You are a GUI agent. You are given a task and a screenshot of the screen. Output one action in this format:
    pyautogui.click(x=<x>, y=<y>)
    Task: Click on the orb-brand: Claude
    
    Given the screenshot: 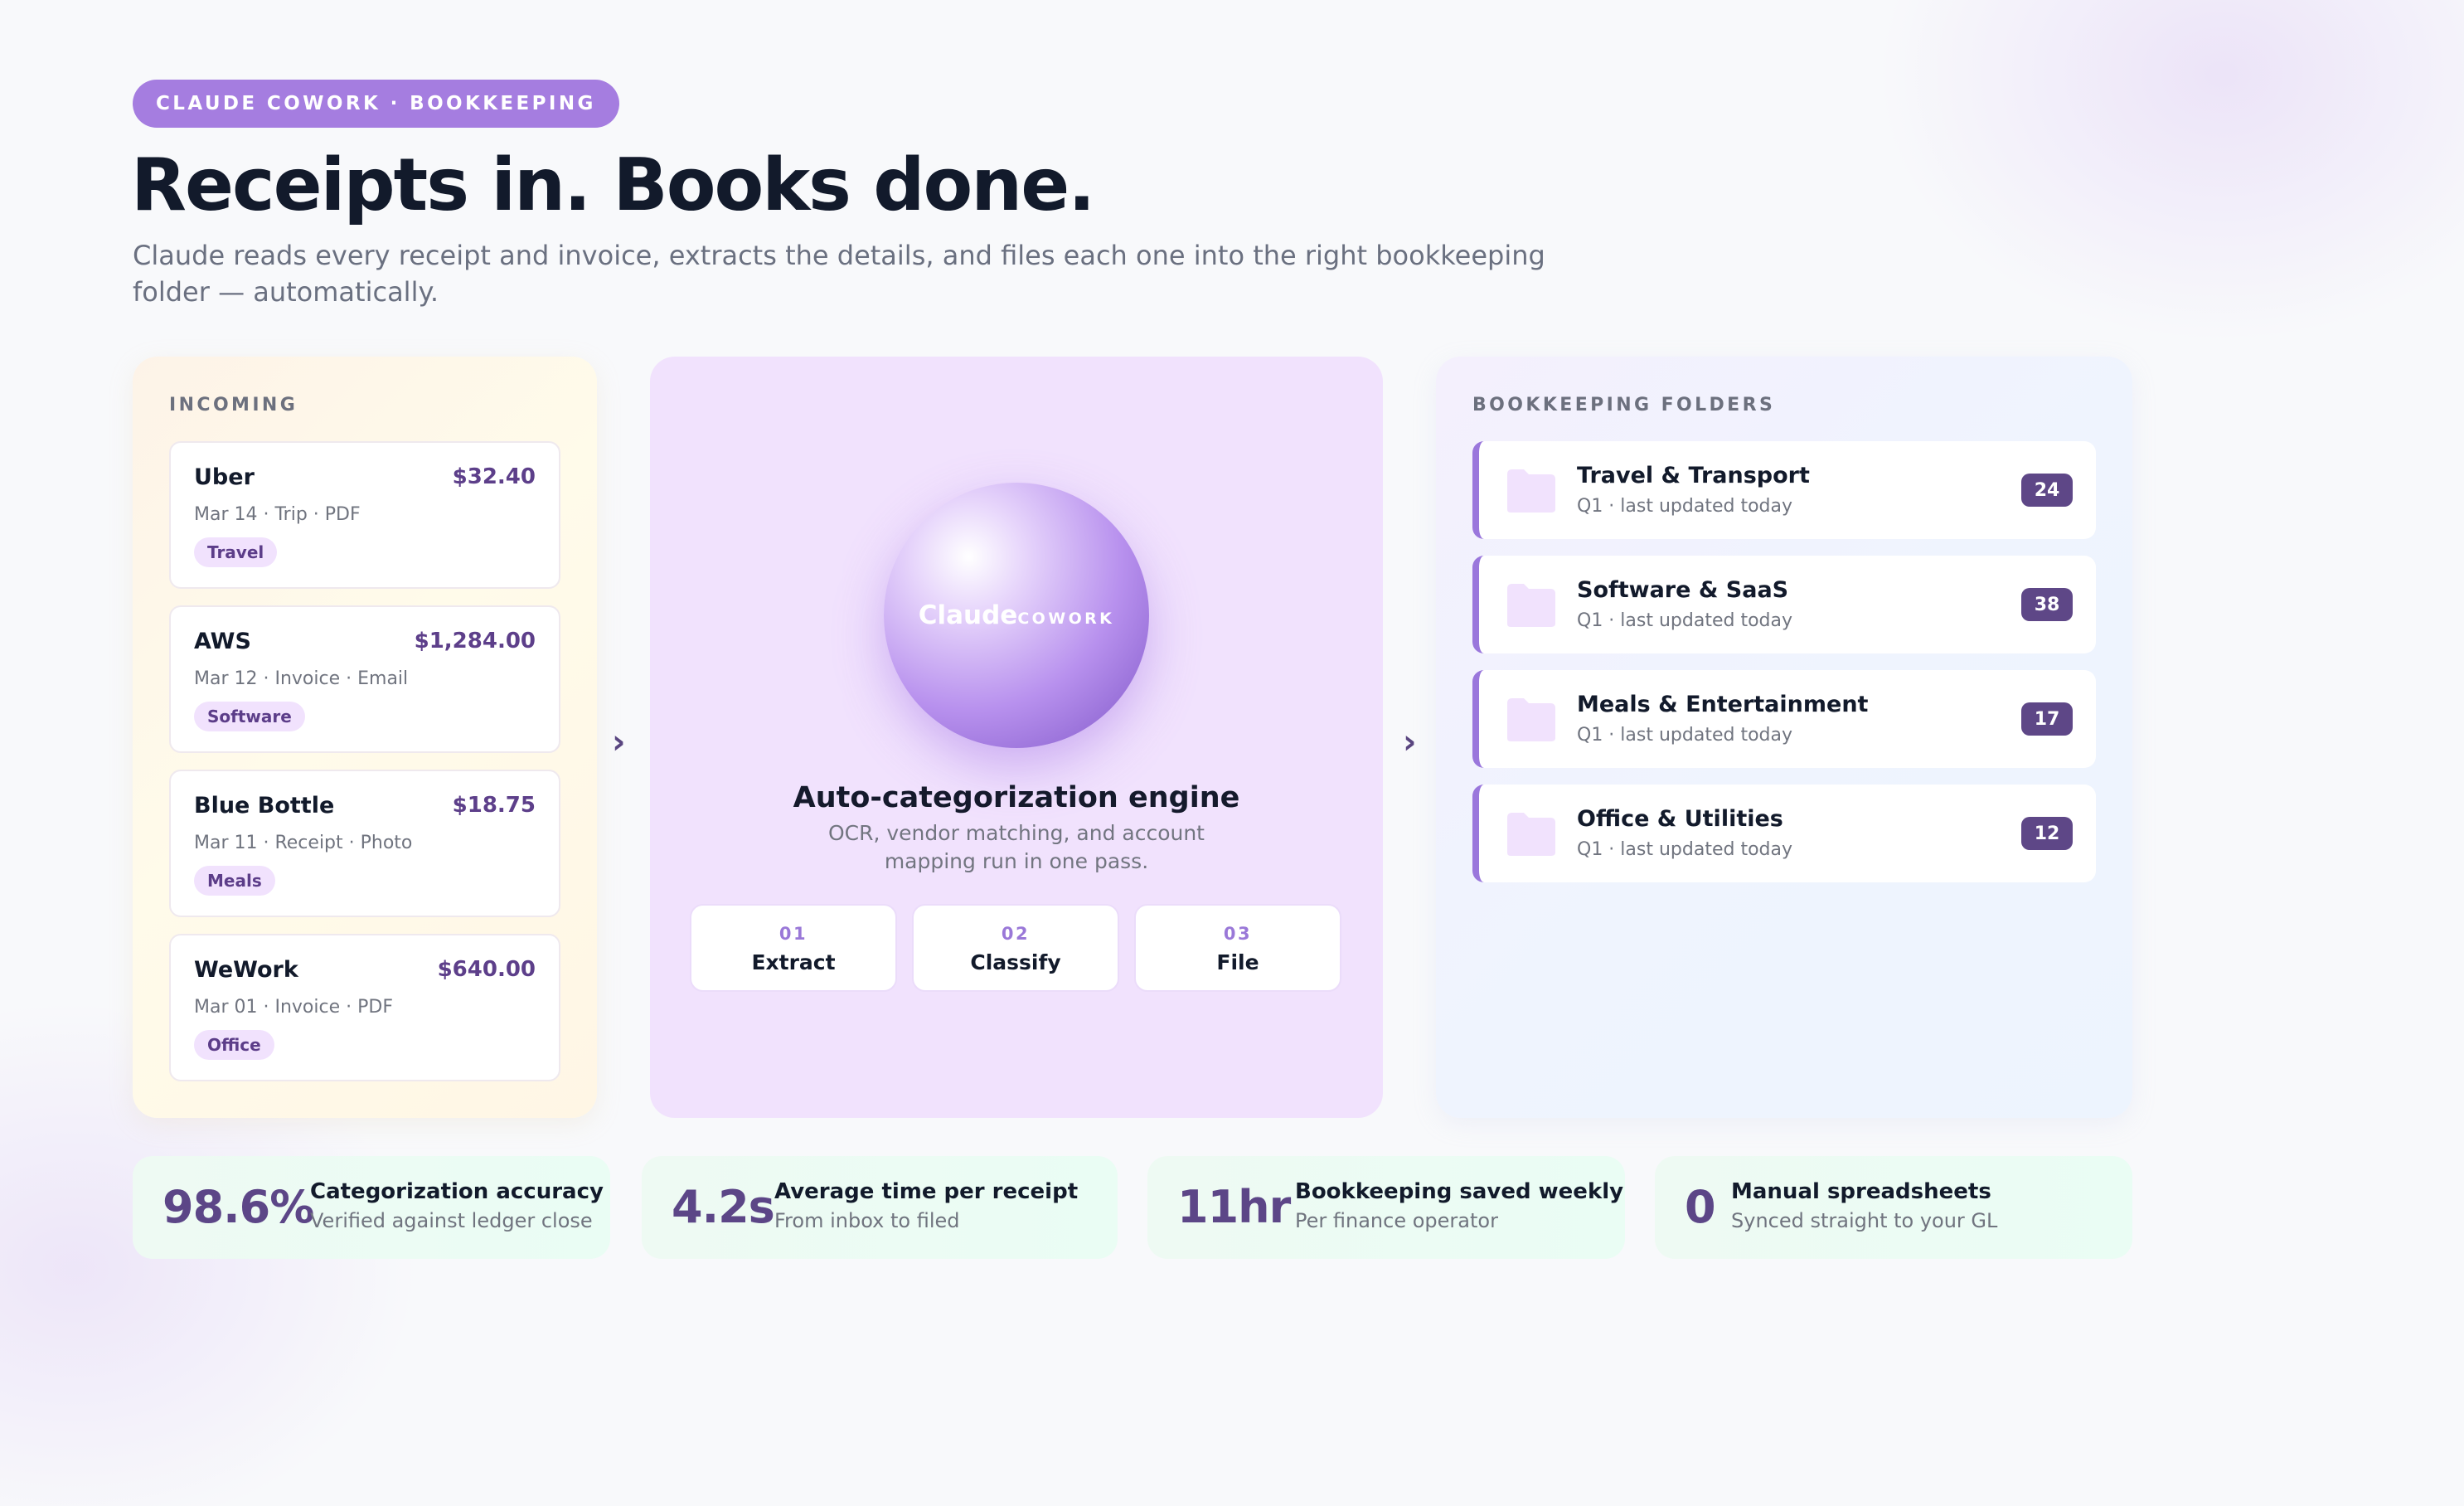 What is the action you would take?
    pyautogui.click(x=968, y=615)
    